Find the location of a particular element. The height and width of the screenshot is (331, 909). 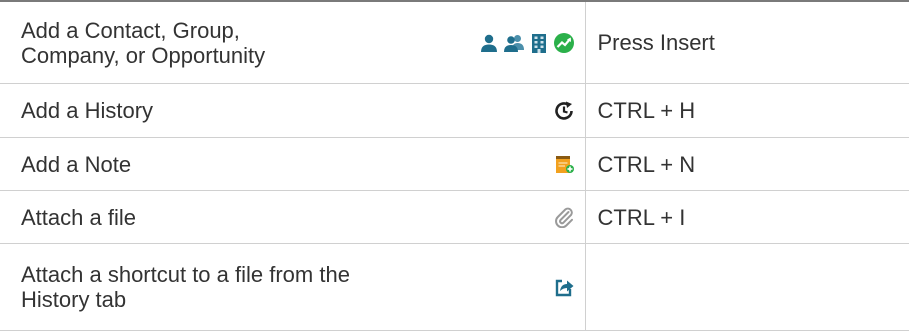

share-arrow-icon is located at coordinates (564, 287).